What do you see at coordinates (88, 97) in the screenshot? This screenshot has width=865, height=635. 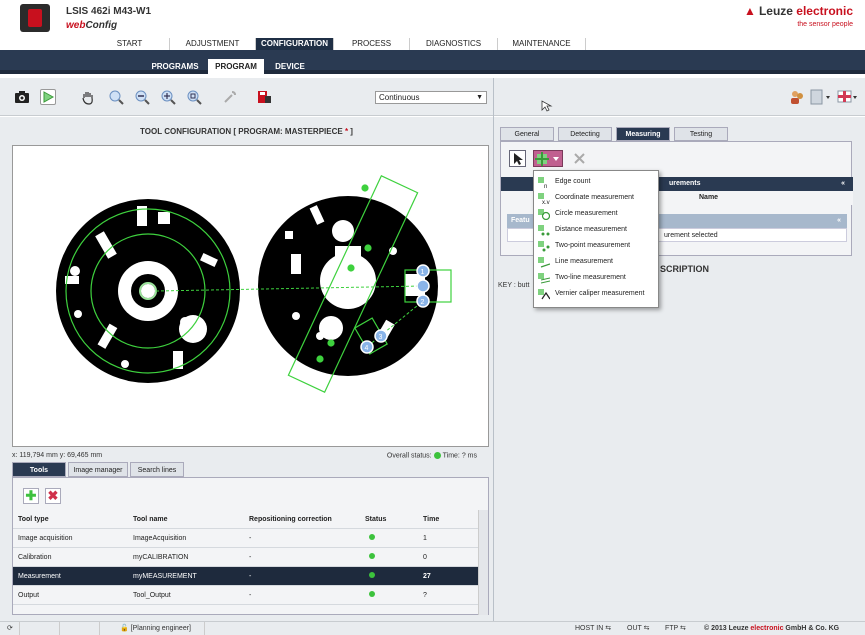 I see `hand-icon` at bounding box center [88, 97].